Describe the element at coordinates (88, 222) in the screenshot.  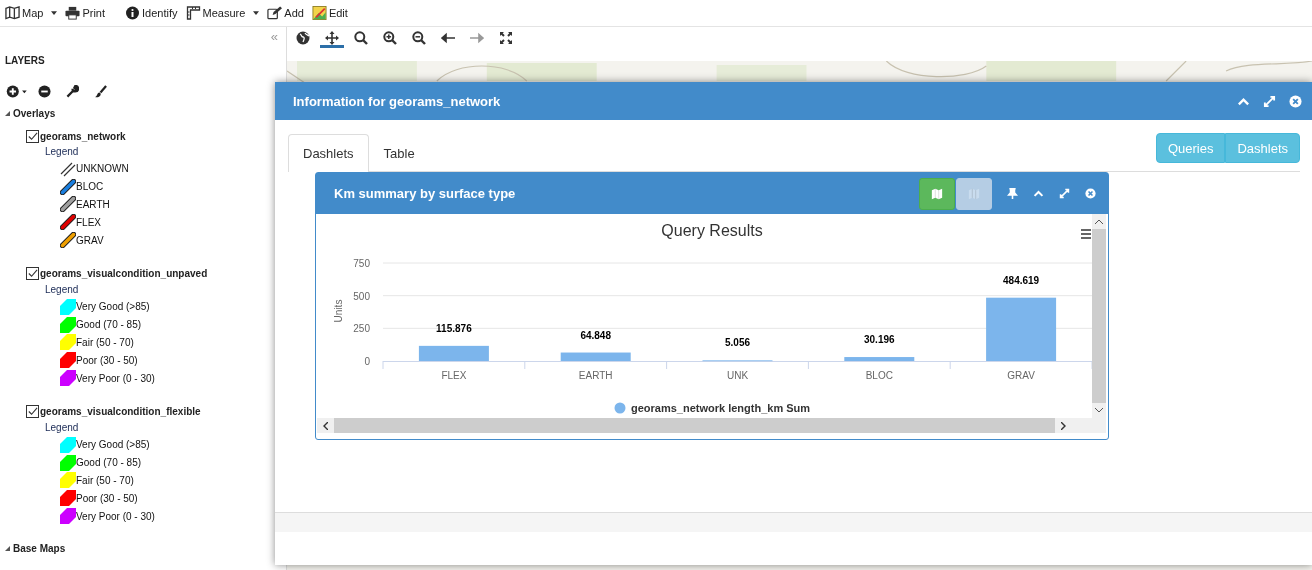
I see `legend-label: FLEX` at that location.